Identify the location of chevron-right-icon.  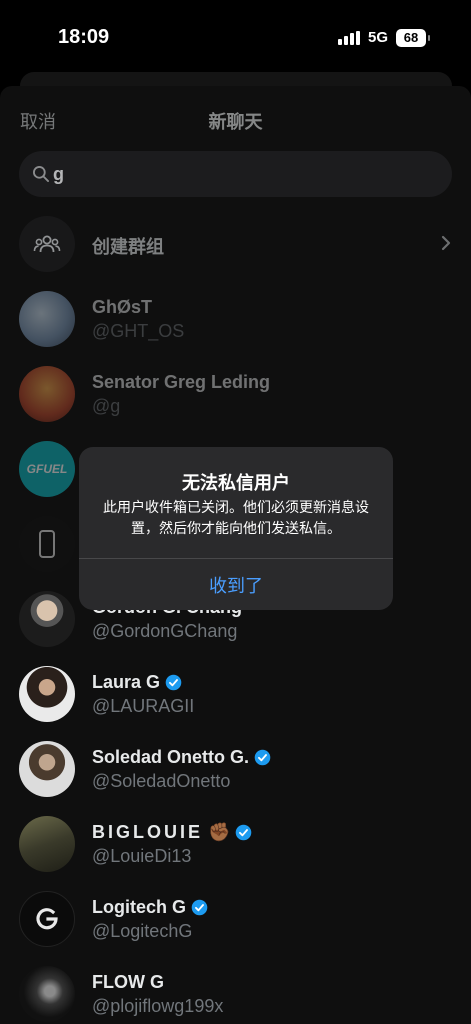
(446, 243).